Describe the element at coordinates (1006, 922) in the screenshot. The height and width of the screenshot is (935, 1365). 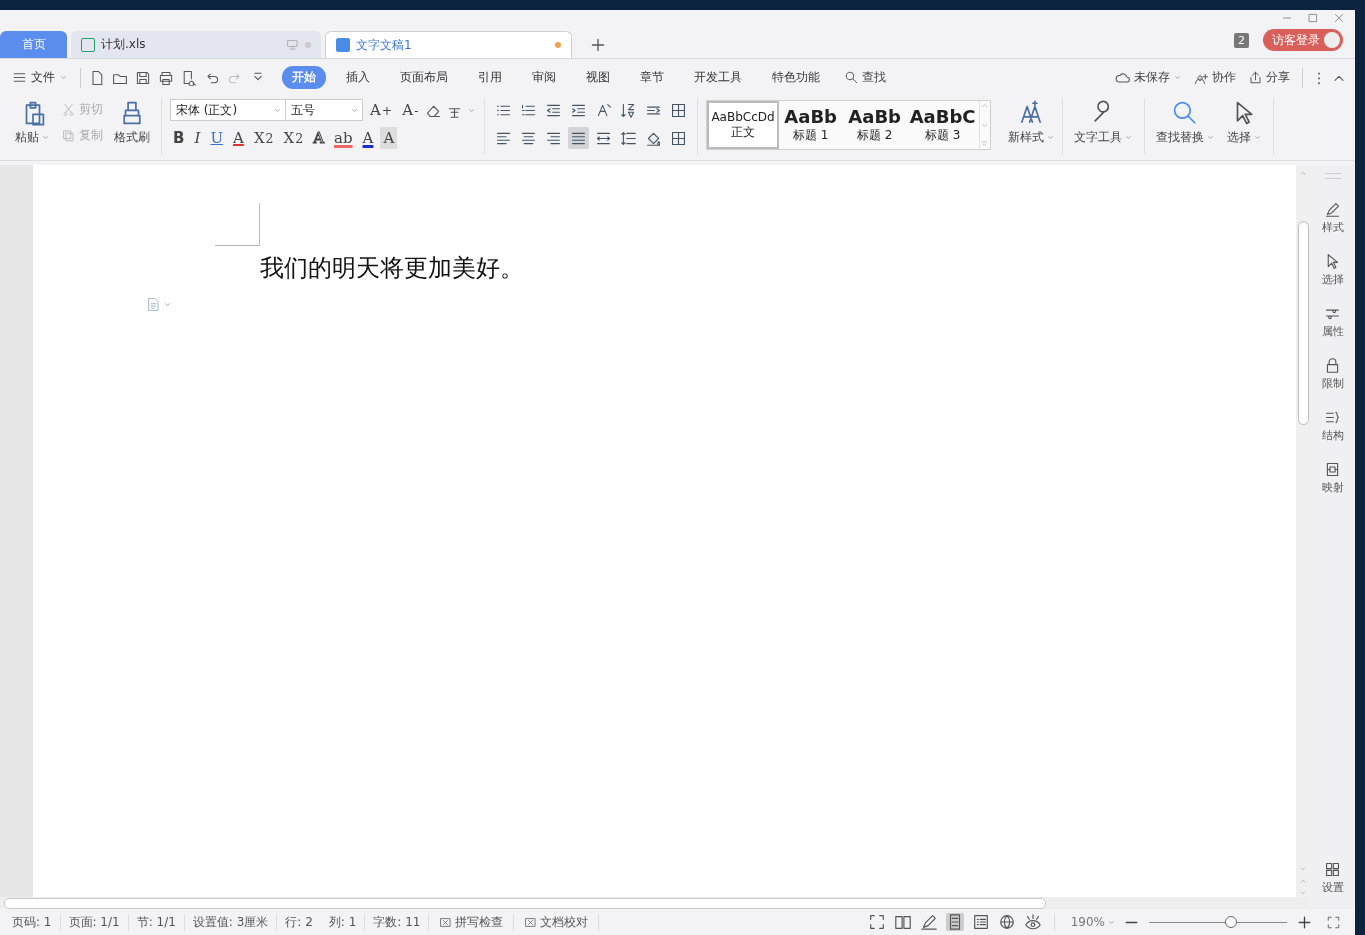
I see `globe-icon` at that location.